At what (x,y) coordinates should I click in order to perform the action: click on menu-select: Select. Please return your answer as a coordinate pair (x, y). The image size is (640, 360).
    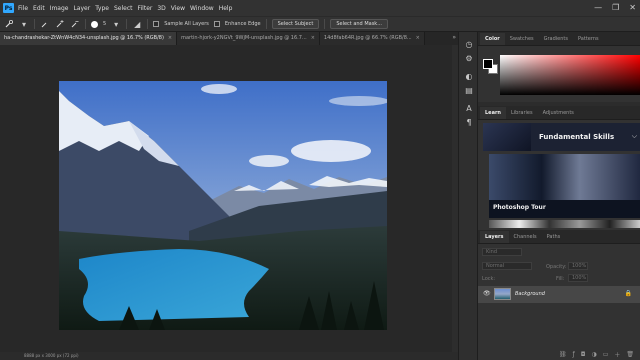
    Looking at the image, I should click on (123, 8).